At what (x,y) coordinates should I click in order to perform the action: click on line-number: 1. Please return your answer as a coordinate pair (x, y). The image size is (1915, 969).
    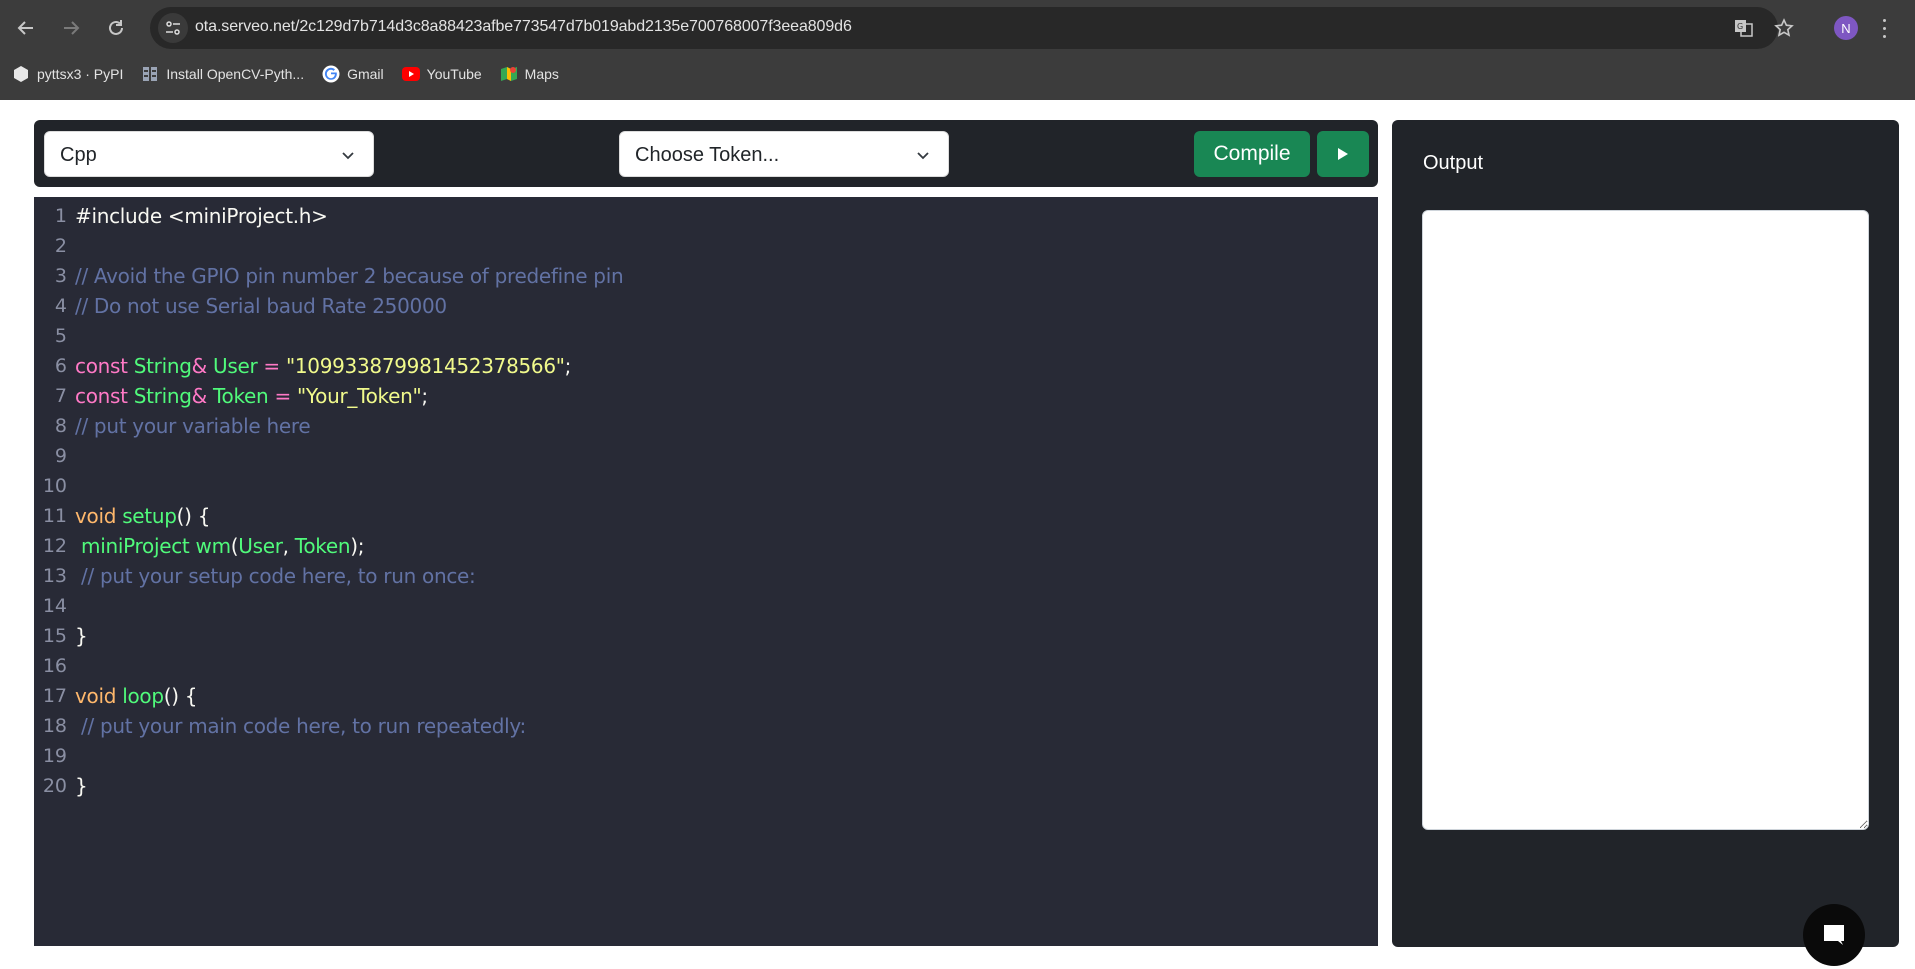
    Looking at the image, I should click on (60, 216).